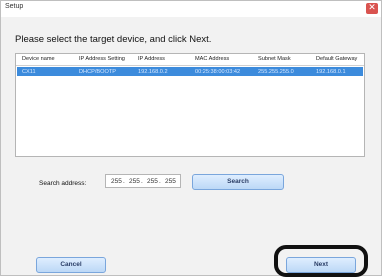 The width and height of the screenshot is (382, 277). I want to click on octet-2: 255, so click(134, 181).